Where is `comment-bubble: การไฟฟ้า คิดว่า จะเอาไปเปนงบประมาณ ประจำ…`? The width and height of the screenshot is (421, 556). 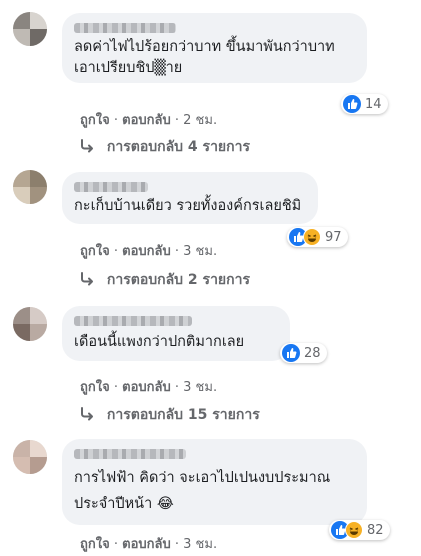 comment-bubble: การไฟฟ้า คิดว่า จะเอาไปเปนงบประมาณ ประจำ… is located at coordinates (214, 482).